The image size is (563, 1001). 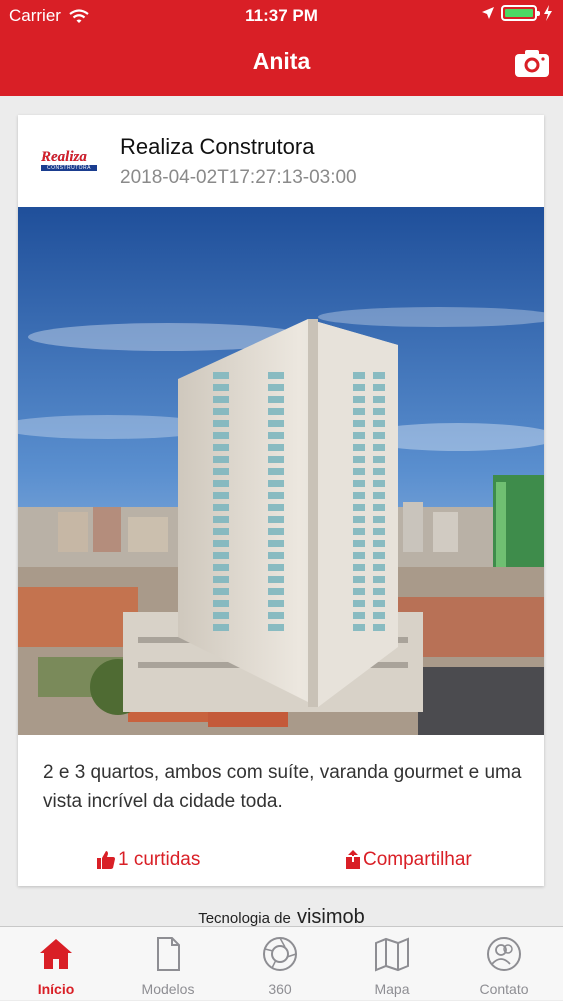 I want to click on camera-button, so click(x=532, y=63).